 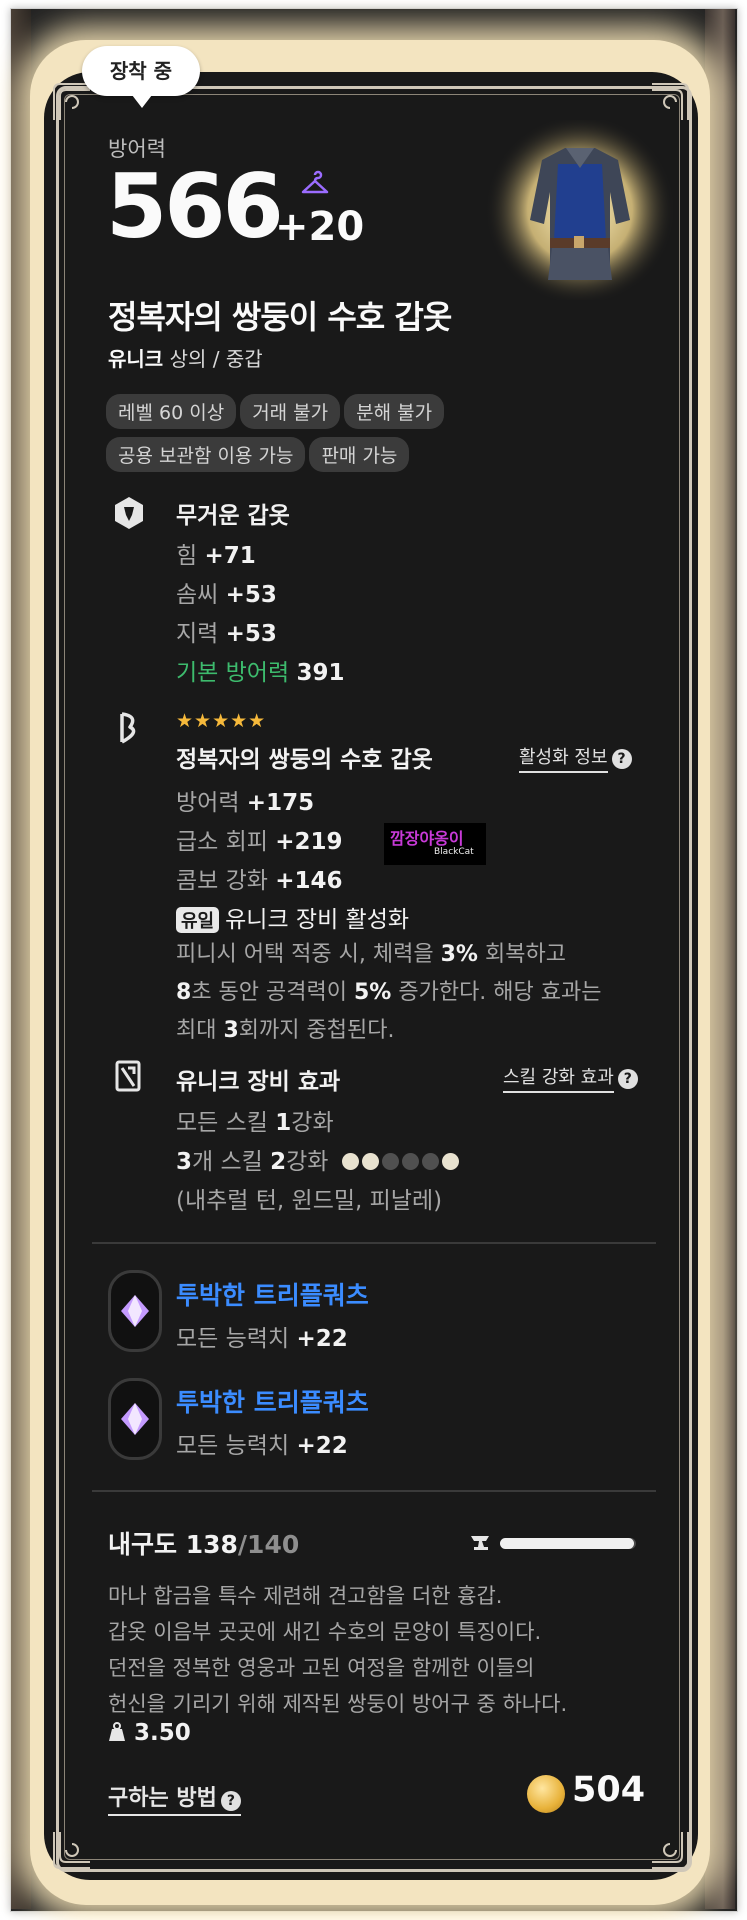 I want to click on stat-line-dex: 솜씨 +53, so click(x=226, y=592).